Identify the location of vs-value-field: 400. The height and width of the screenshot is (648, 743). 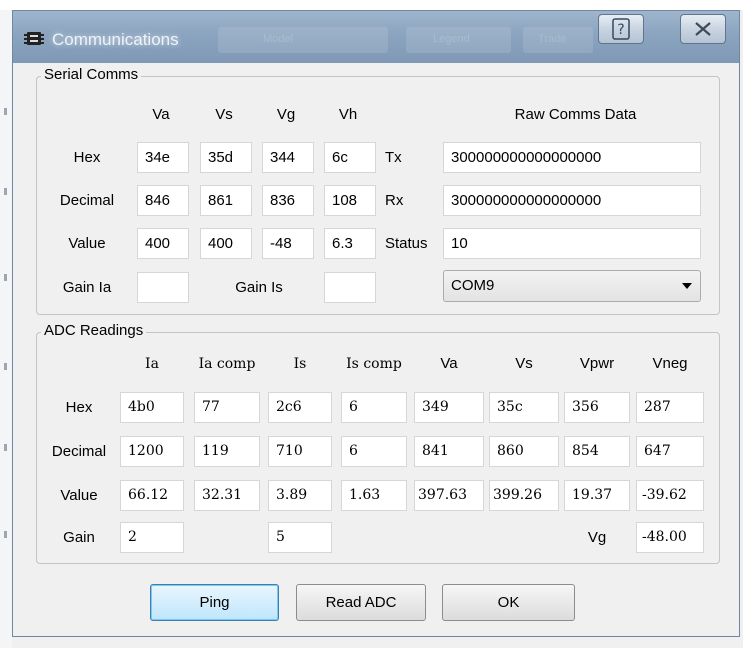
(226, 243).